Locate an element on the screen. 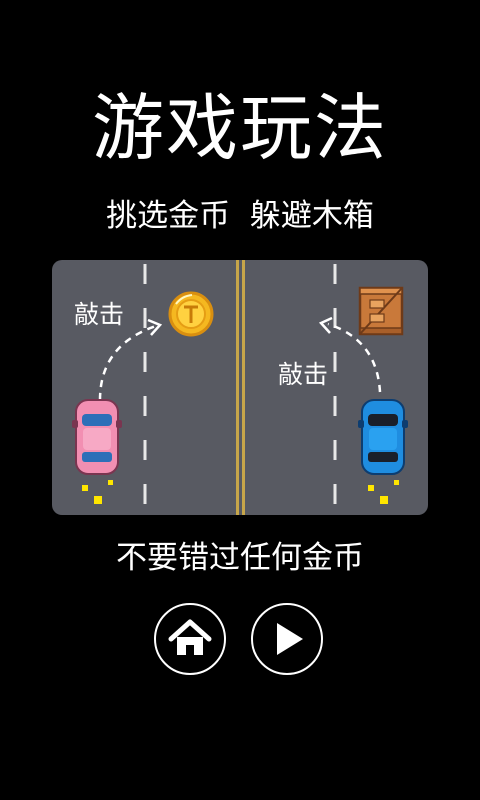 The width and height of the screenshot is (480, 800). wooden-crate-icon is located at coordinates (381, 311).